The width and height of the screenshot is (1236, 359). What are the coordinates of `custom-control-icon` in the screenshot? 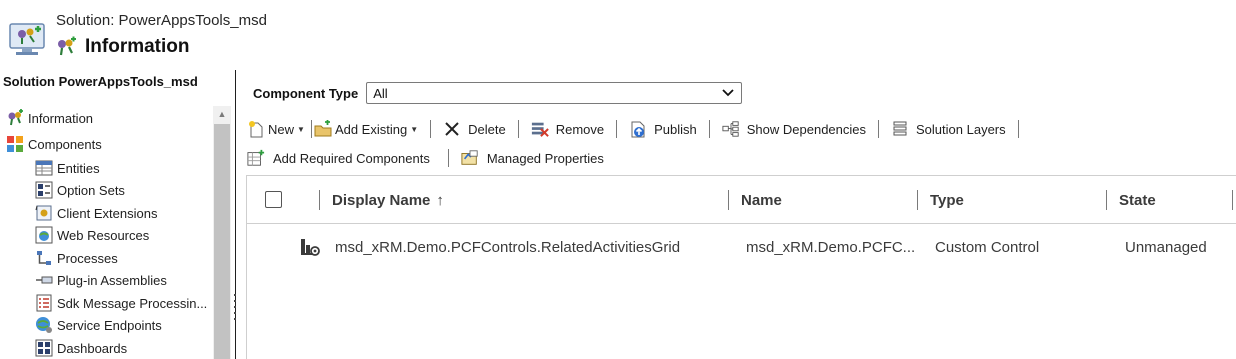 It's located at (310, 247).